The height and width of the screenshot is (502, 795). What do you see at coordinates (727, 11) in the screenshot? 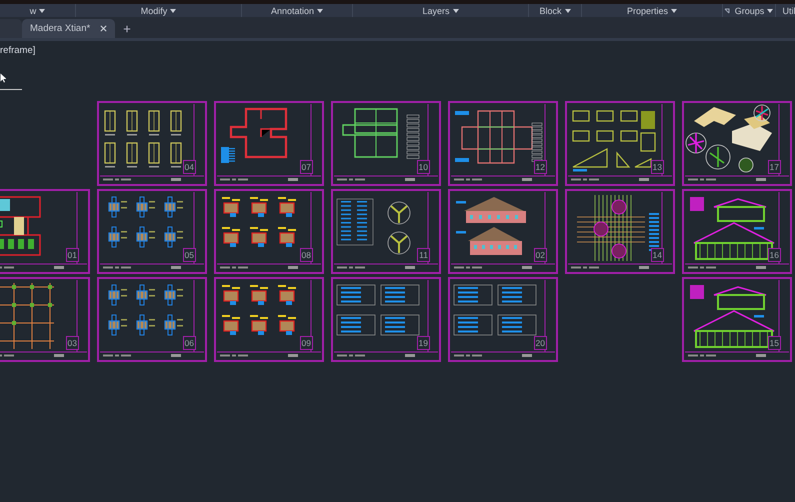
I see `dialog-launcher-icon` at bounding box center [727, 11].